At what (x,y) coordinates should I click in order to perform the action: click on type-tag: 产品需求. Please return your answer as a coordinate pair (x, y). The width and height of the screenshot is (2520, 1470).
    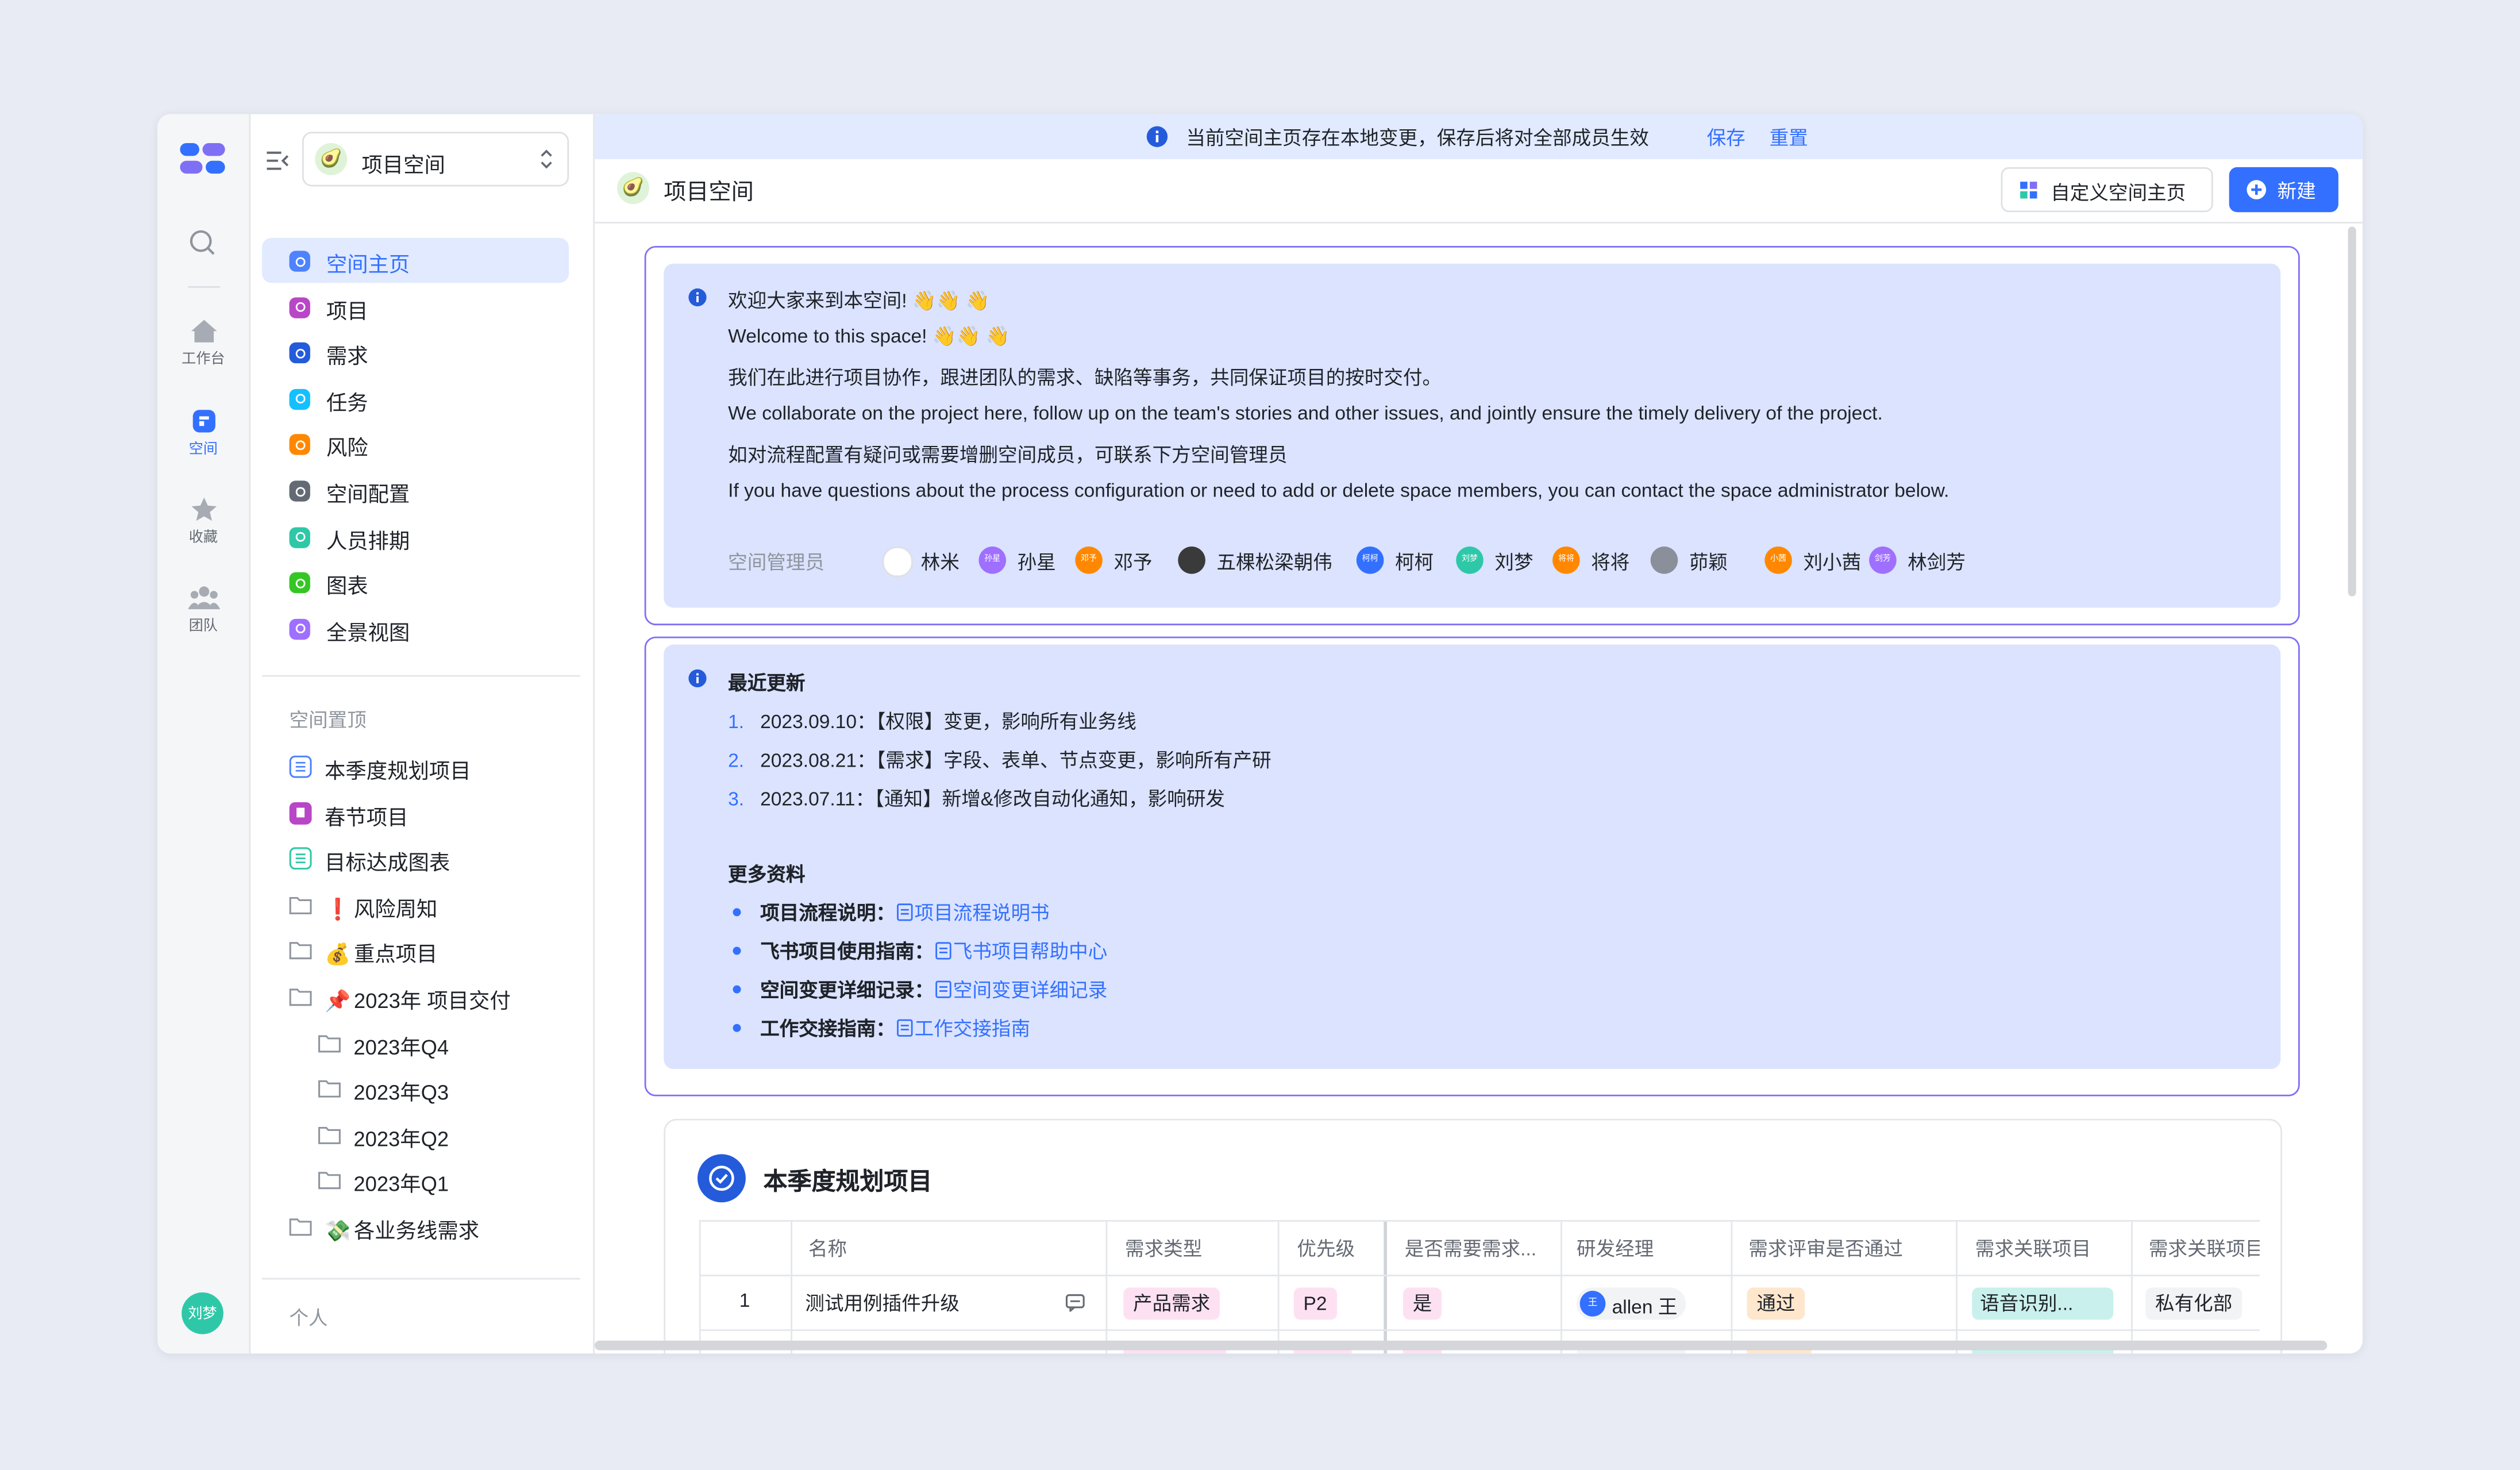
    Looking at the image, I should click on (1171, 1303).